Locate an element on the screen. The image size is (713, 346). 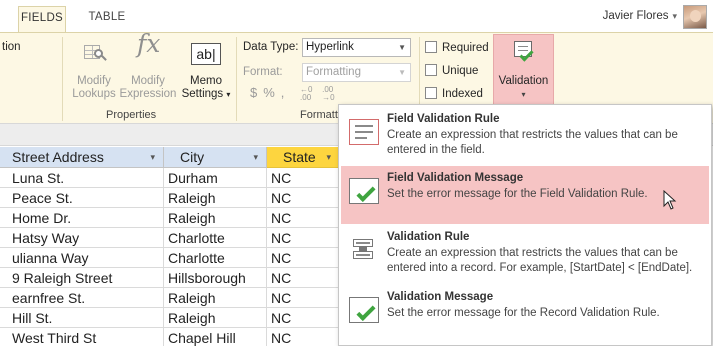
truncated-ribbon-label: tion is located at coordinates (11, 47).